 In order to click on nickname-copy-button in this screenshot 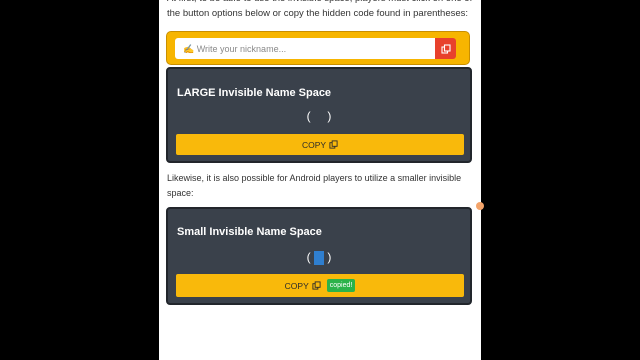, I will do `click(445, 48)`.